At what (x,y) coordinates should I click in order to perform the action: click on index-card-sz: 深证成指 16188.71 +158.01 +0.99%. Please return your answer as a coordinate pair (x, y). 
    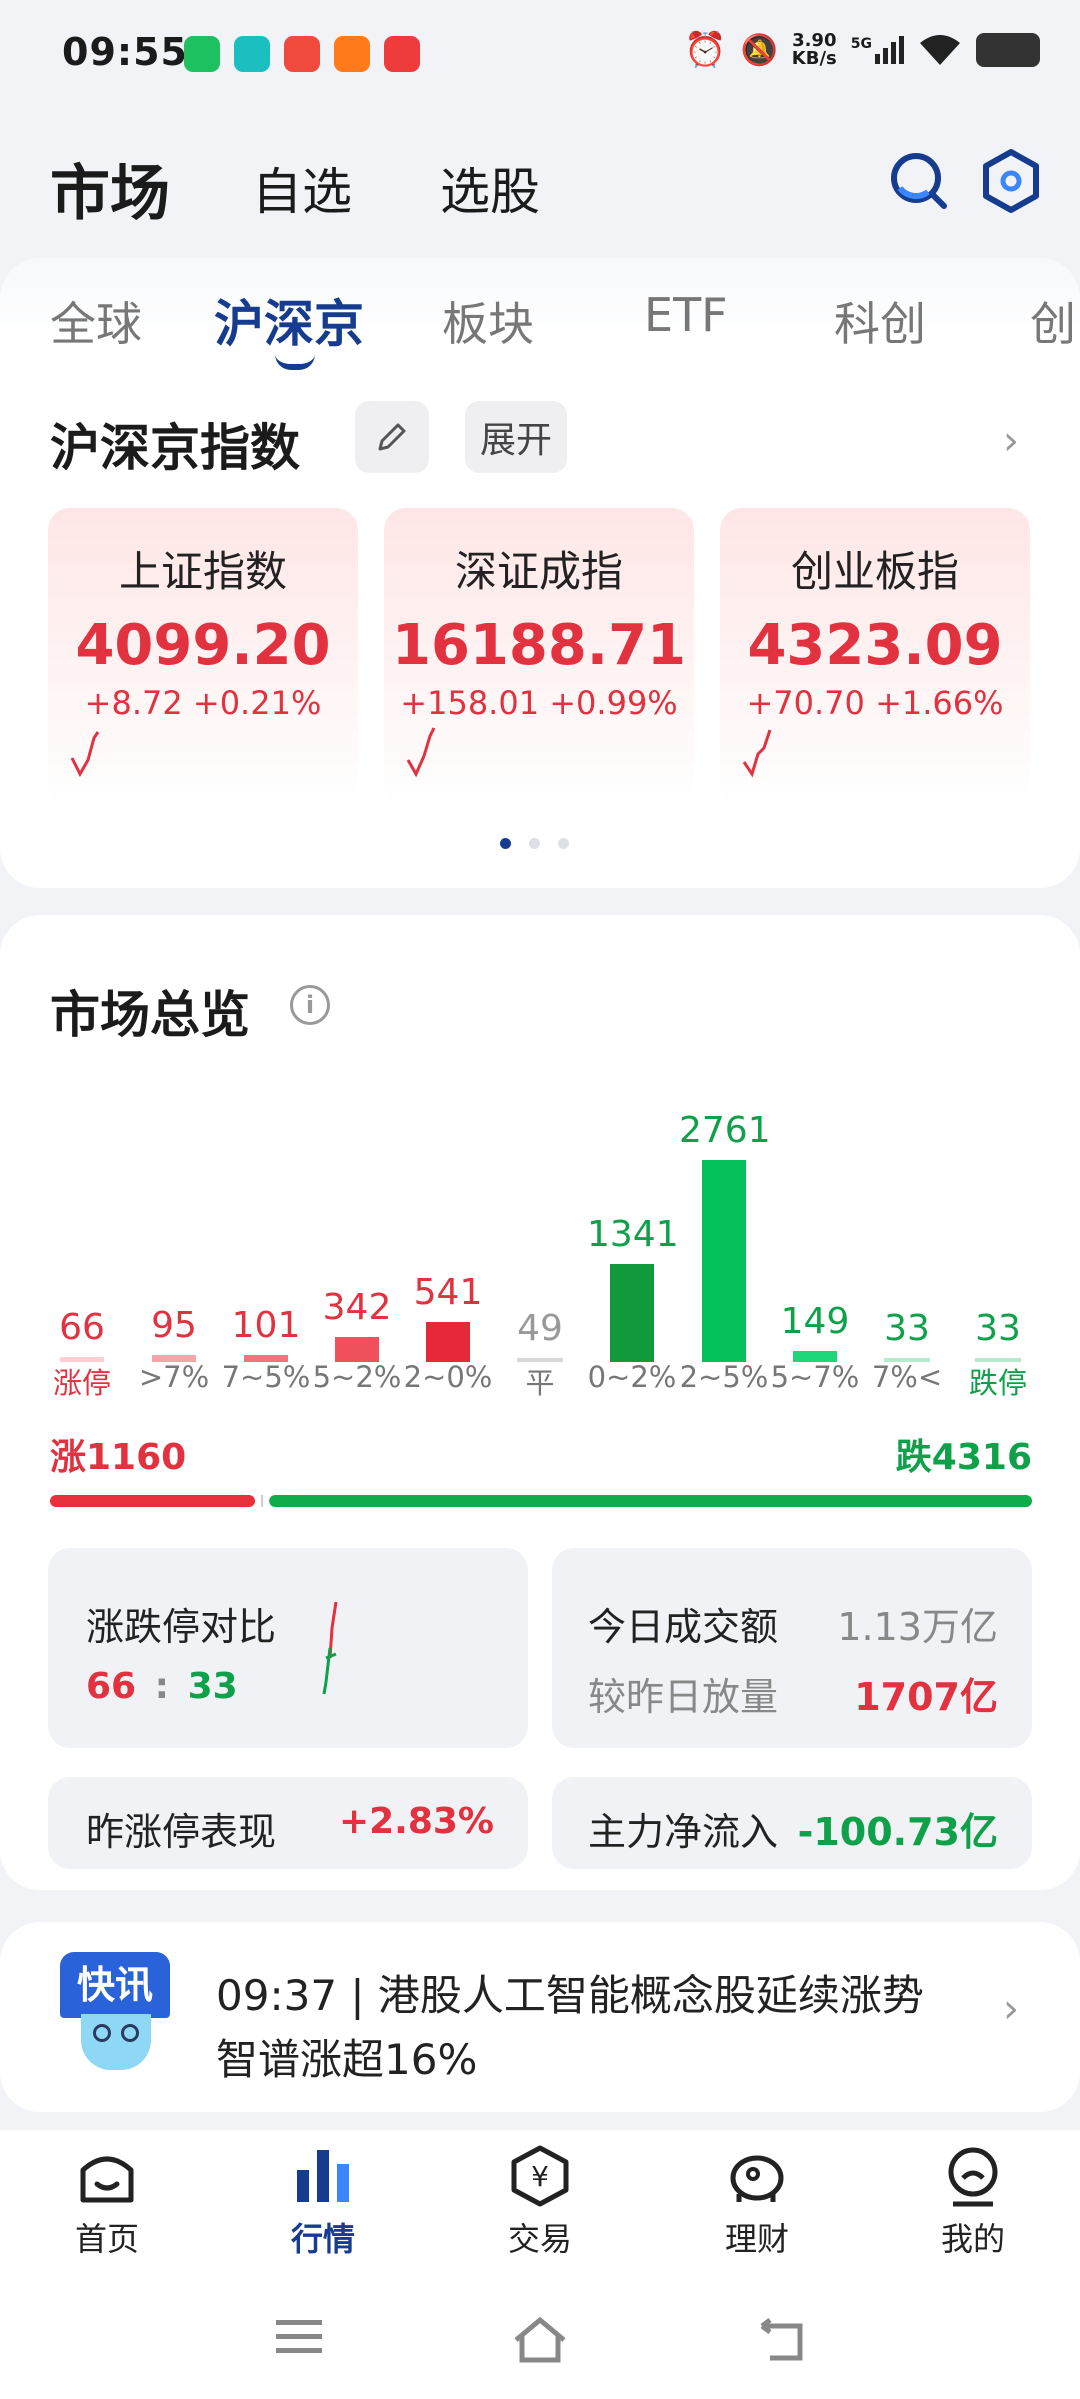
    Looking at the image, I should click on (539, 658).